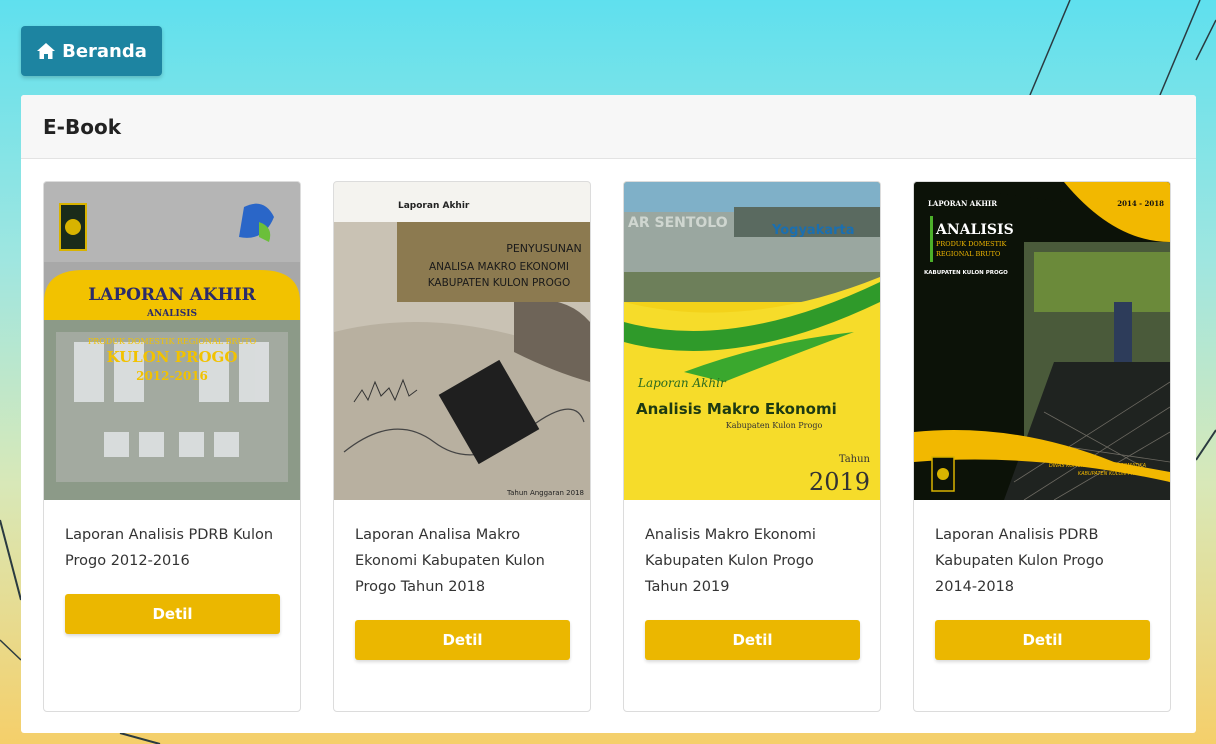 Image resolution: width=1216 pixels, height=744 pixels. What do you see at coordinates (839, 482) in the screenshot?
I see `cover-text: 2019` at bounding box center [839, 482].